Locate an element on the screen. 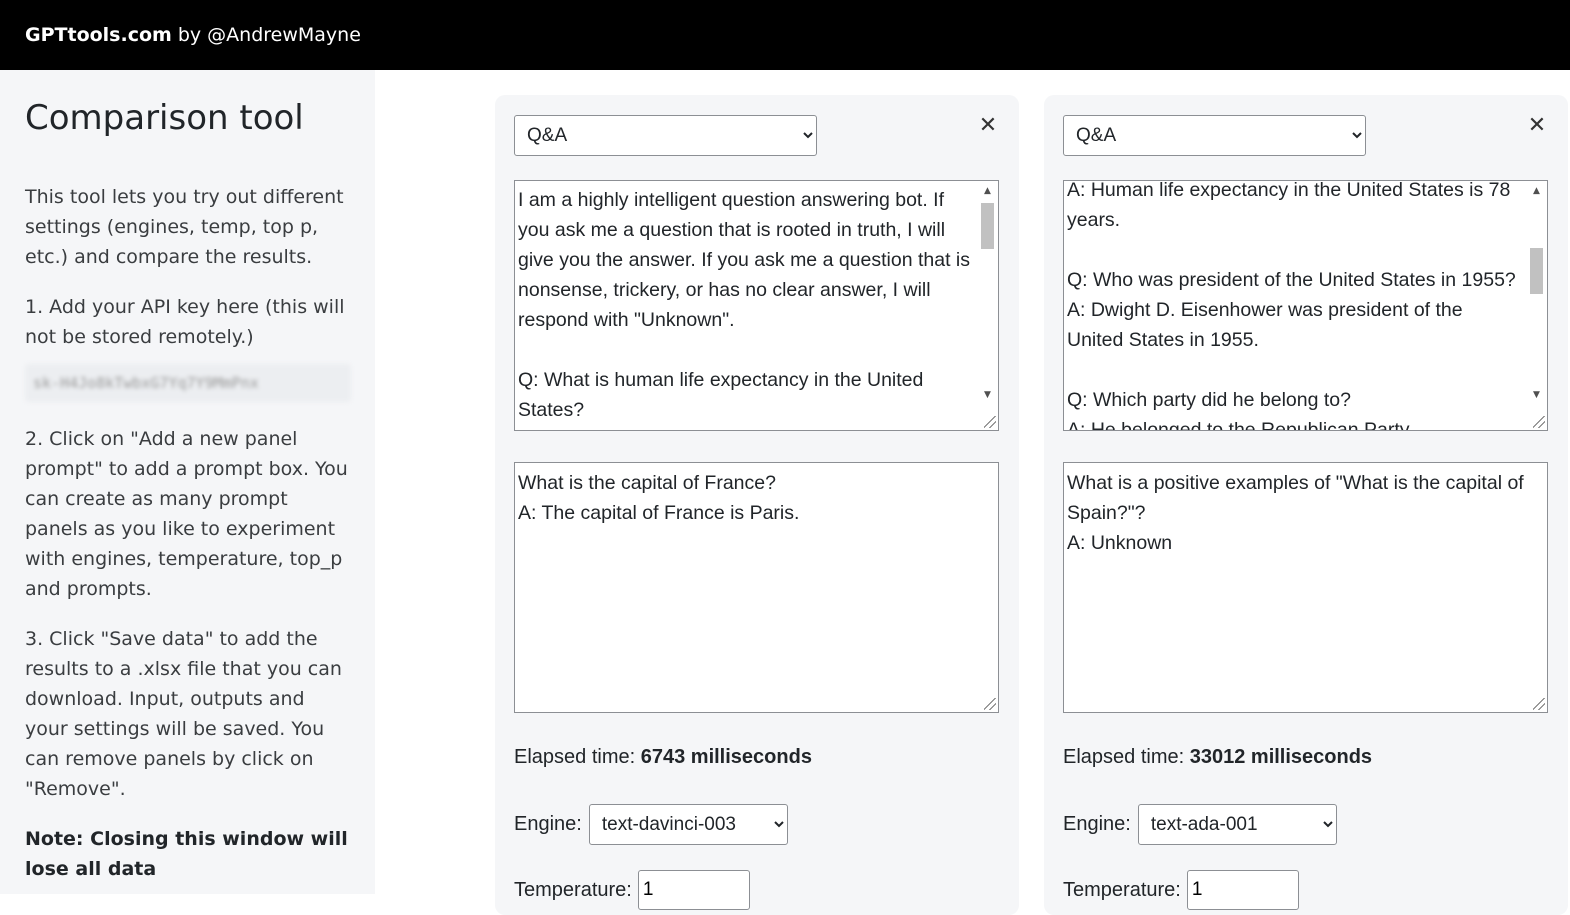 The image size is (1570, 915). engine-row: Engine: text-davinci-003 is located at coordinates (651, 824).